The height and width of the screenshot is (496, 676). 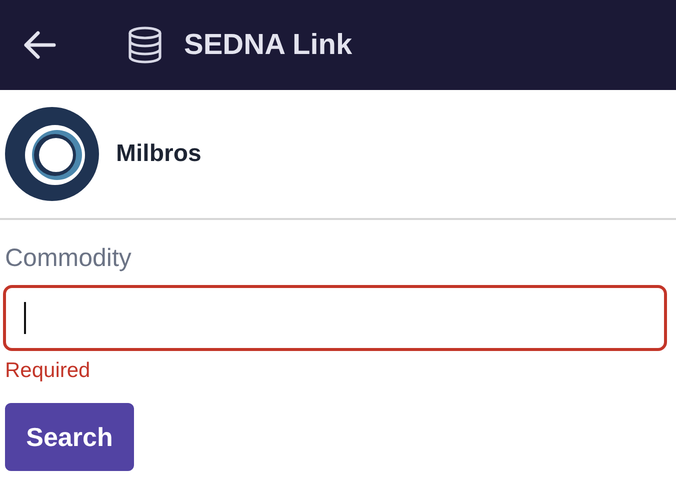 What do you see at coordinates (39, 45) in the screenshot?
I see `back-icon` at bounding box center [39, 45].